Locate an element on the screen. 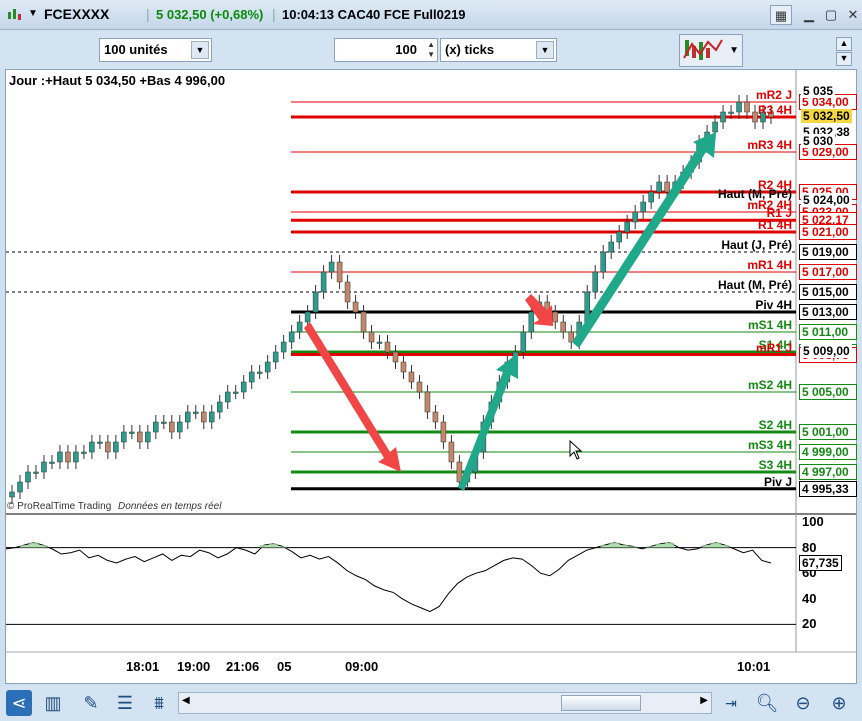  ticks-unit-value: (x) ticks is located at coordinates (470, 49).